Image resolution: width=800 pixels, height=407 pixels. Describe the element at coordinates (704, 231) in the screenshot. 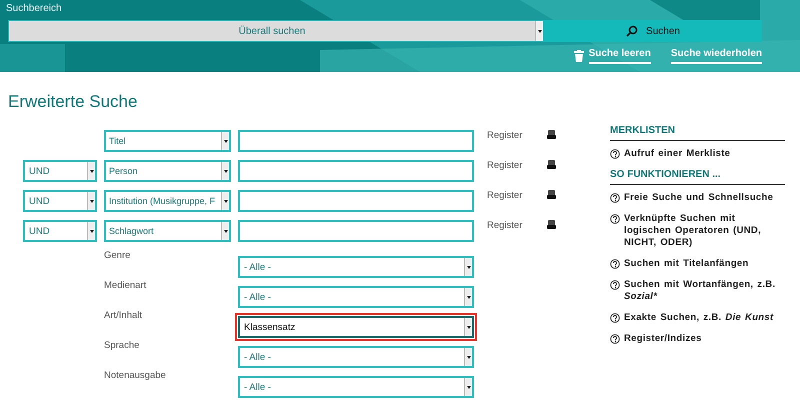

I see `help-link: Verknüpfte Suchen mit logischen Operatoren (UND, NICHT, ODER)` at that location.